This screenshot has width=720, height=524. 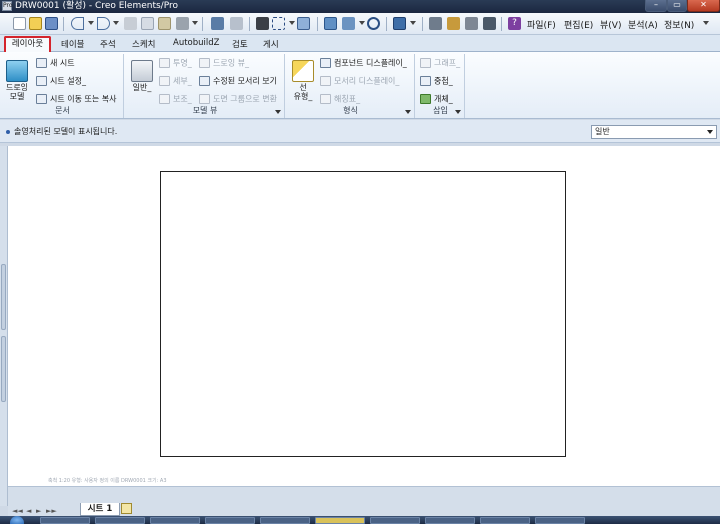 What do you see at coordinates (271, 44) in the screenshot?
I see `tab-publish: 게시` at bounding box center [271, 44].